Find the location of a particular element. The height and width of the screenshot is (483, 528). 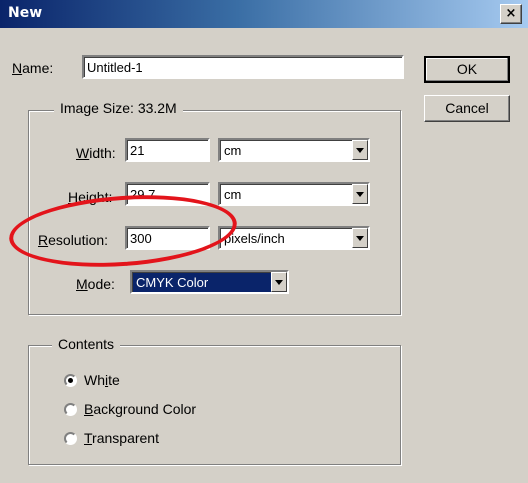

title-bar: New × is located at coordinates (264, 14).